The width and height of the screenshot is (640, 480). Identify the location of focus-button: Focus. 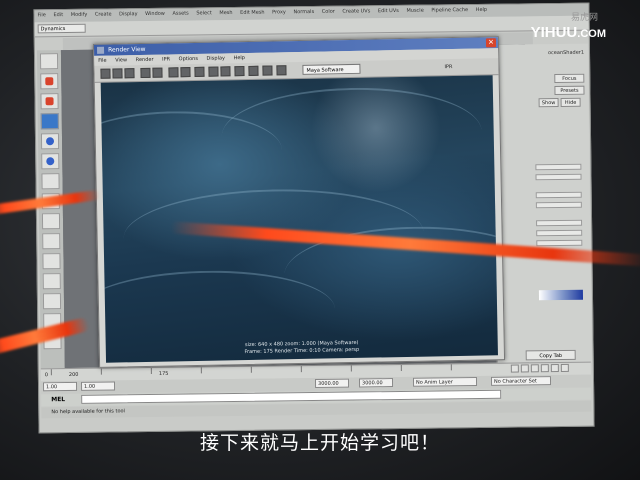
(569, 78).